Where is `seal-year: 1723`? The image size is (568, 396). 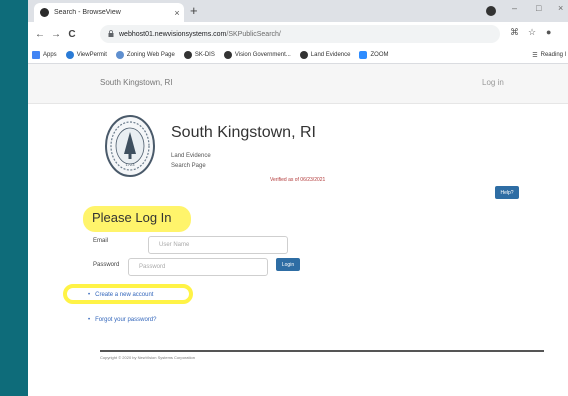 seal-year: 1723 is located at coordinates (131, 164).